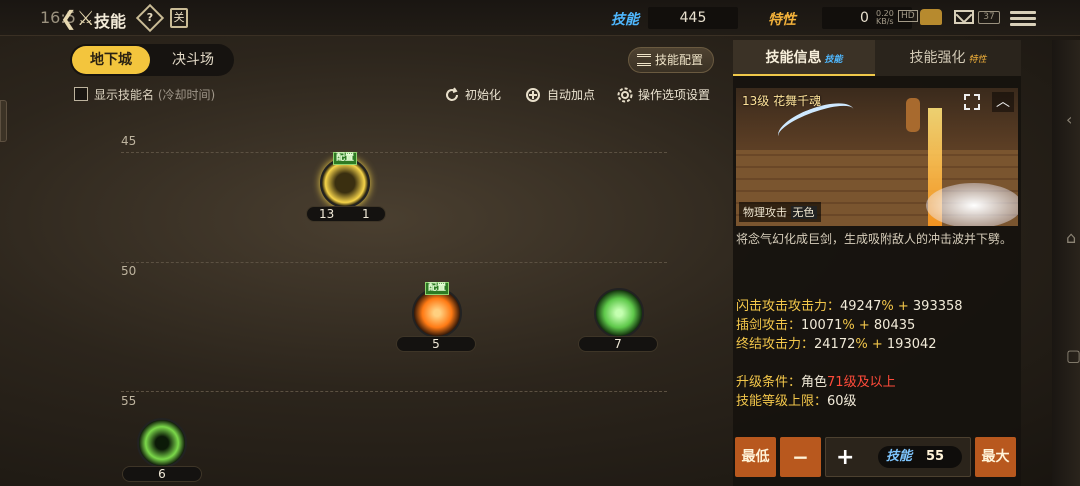 The width and height of the screenshot is (1080, 486). What do you see at coordinates (155, 95) in the screenshot?
I see `show-skill-names-label: 显示技能名 (冷却时间)` at bounding box center [155, 95].